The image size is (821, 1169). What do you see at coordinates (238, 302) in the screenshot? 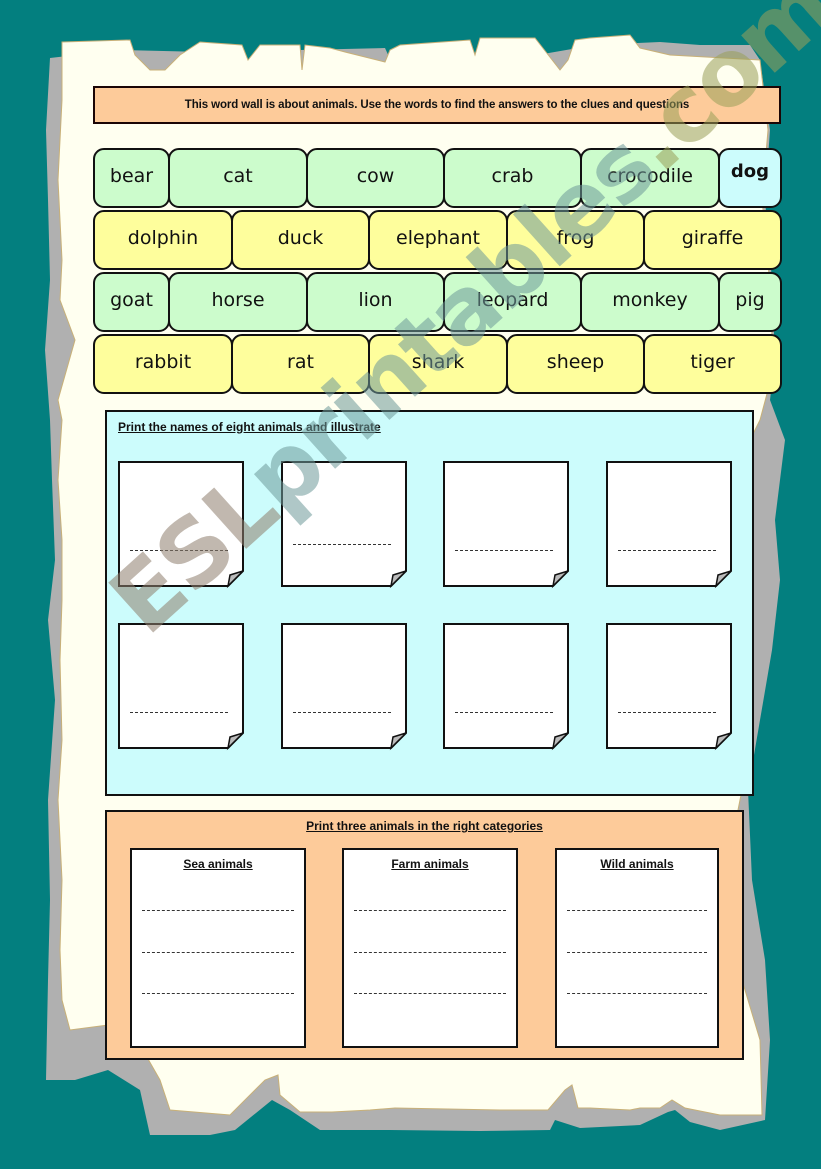
I see `word-tile: horse` at bounding box center [238, 302].